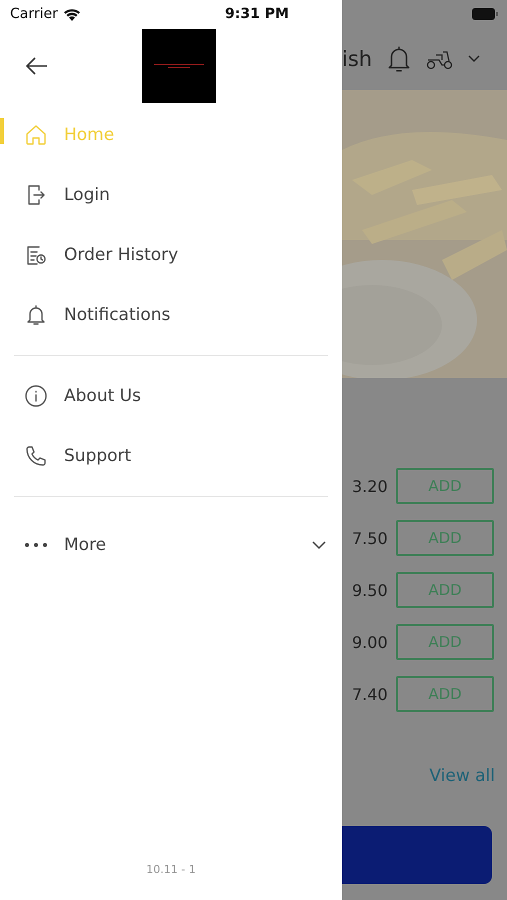 This screenshot has height=900, width=507. Describe the element at coordinates (399, 59) in the screenshot. I see `bell-icon` at that location.